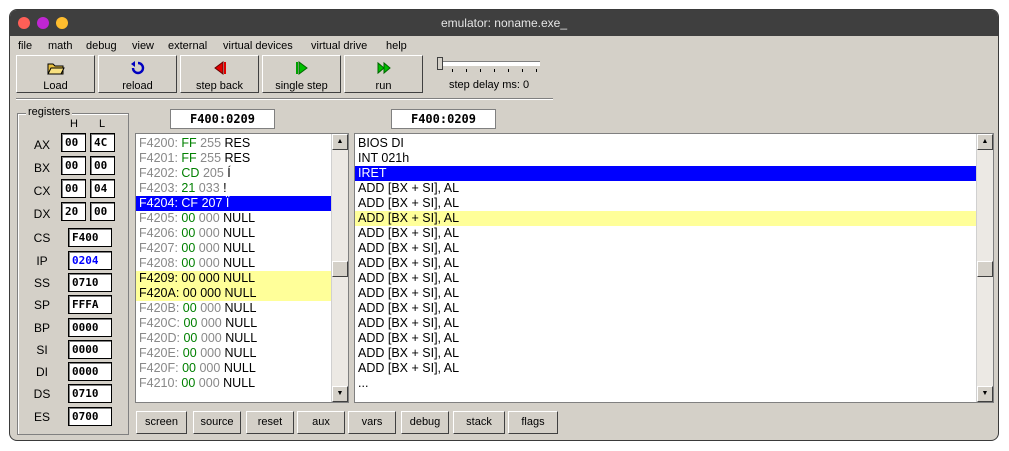  I want to click on menu-external: external, so click(187, 46).